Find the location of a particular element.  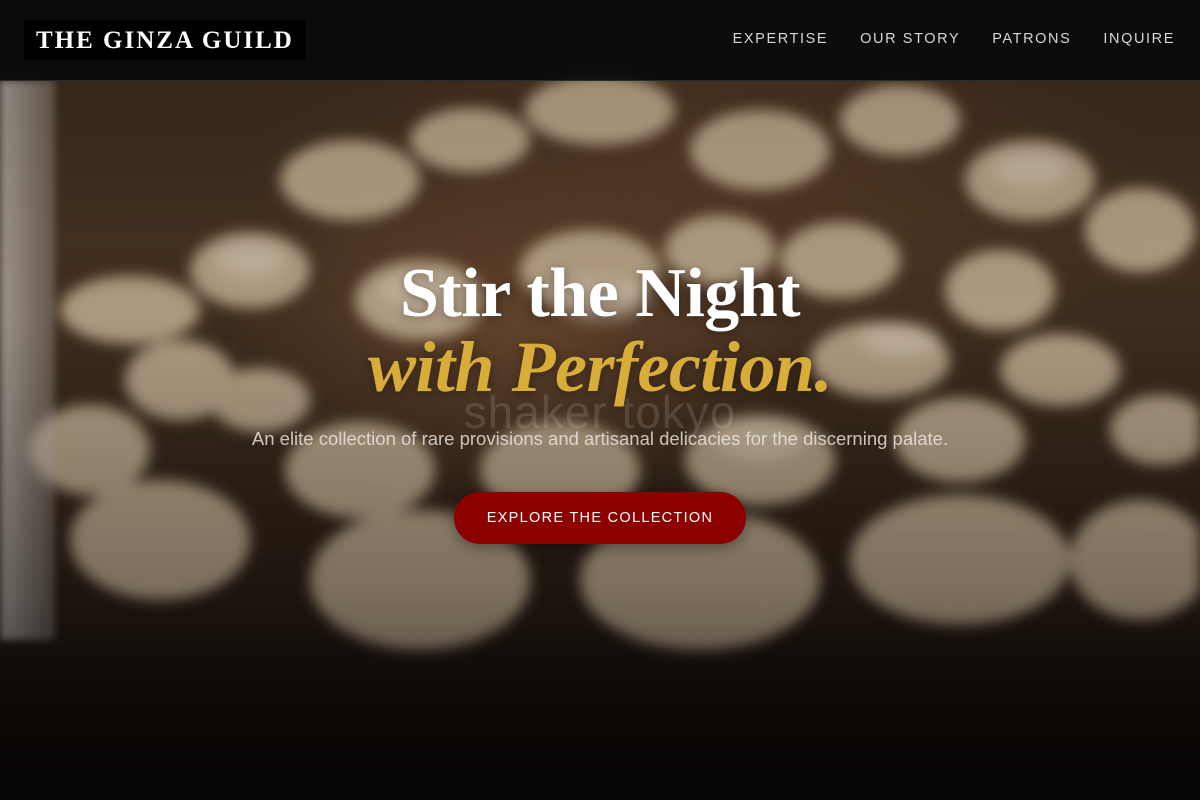

nav-inquire: INQUIRE is located at coordinates (1139, 39).